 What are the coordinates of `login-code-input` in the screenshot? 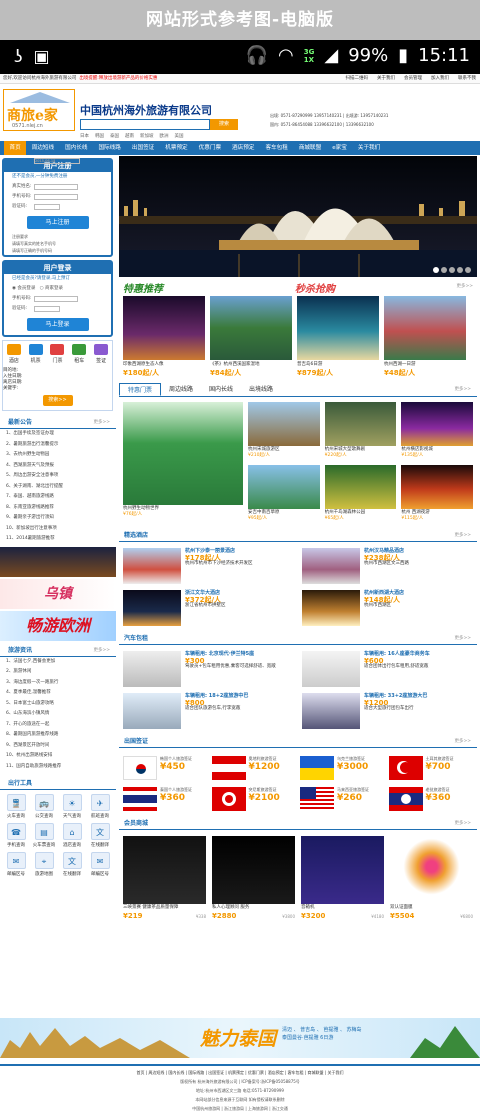 It's located at (47, 309).